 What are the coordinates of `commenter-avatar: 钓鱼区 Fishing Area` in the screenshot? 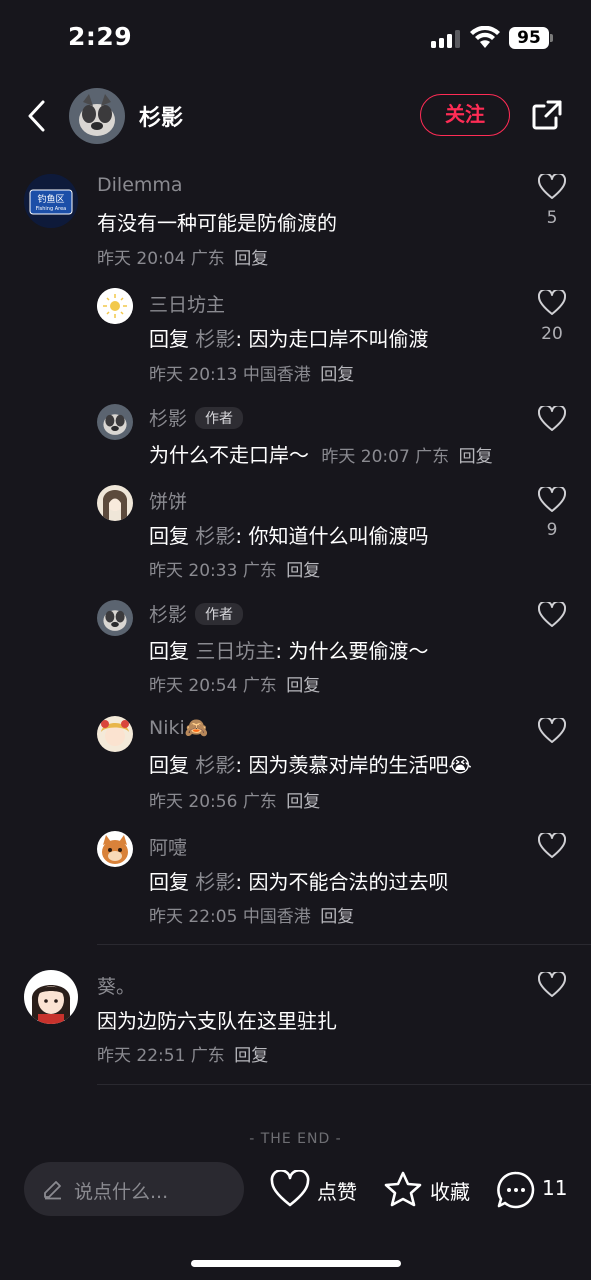 It's located at (51, 201).